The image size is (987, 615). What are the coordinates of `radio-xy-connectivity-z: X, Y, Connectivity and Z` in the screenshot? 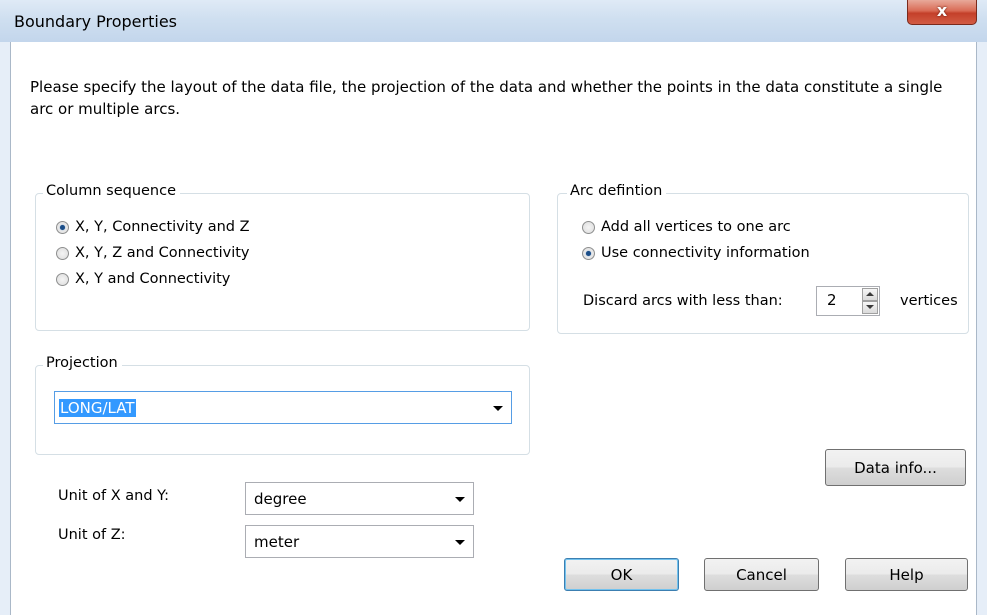 It's located at (153, 227).